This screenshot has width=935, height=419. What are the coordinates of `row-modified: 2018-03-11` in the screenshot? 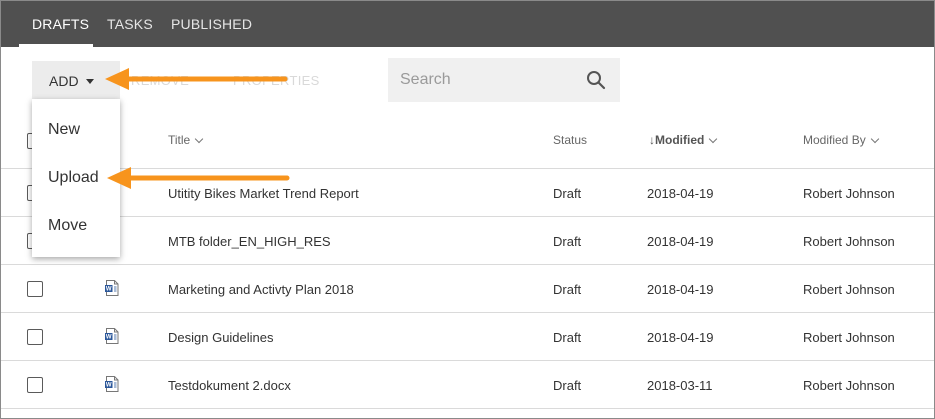 It's located at (680, 385).